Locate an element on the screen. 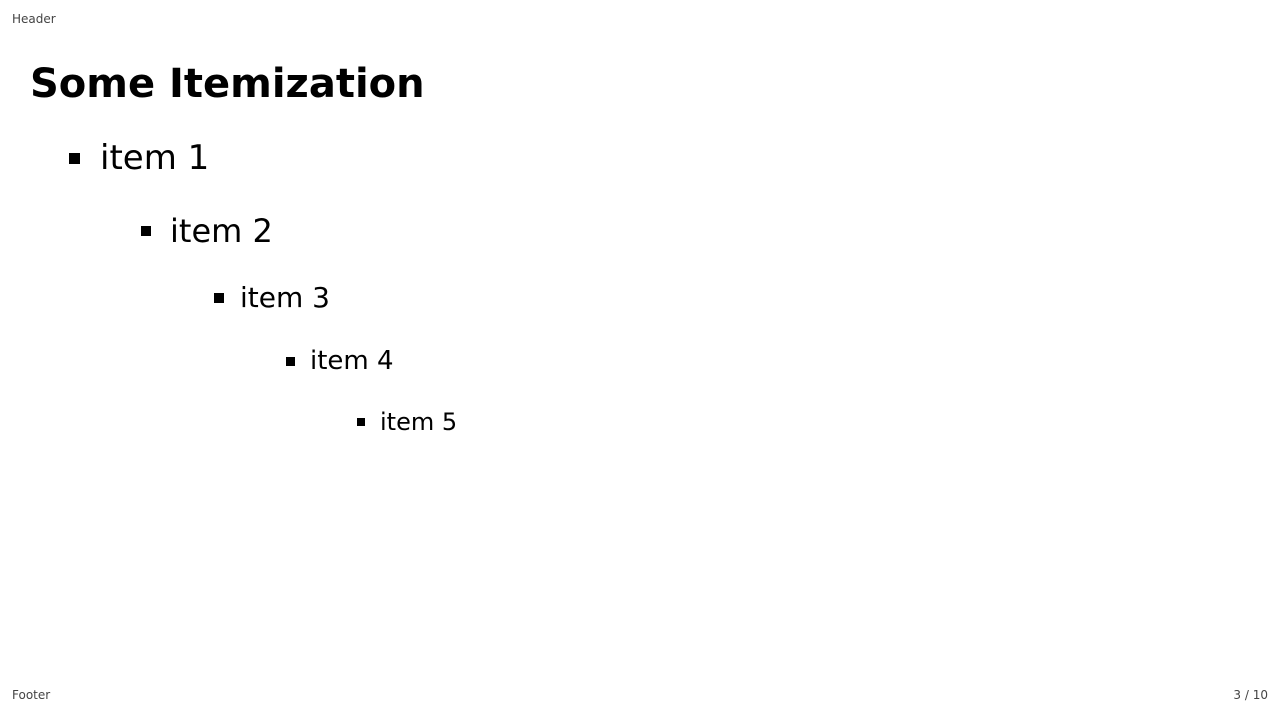  bullet-item-label: item 4 is located at coordinates (352, 361).